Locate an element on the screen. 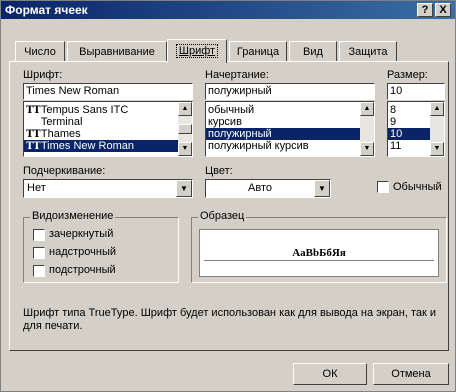  sample-baseline is located at coordinates (319, 260).